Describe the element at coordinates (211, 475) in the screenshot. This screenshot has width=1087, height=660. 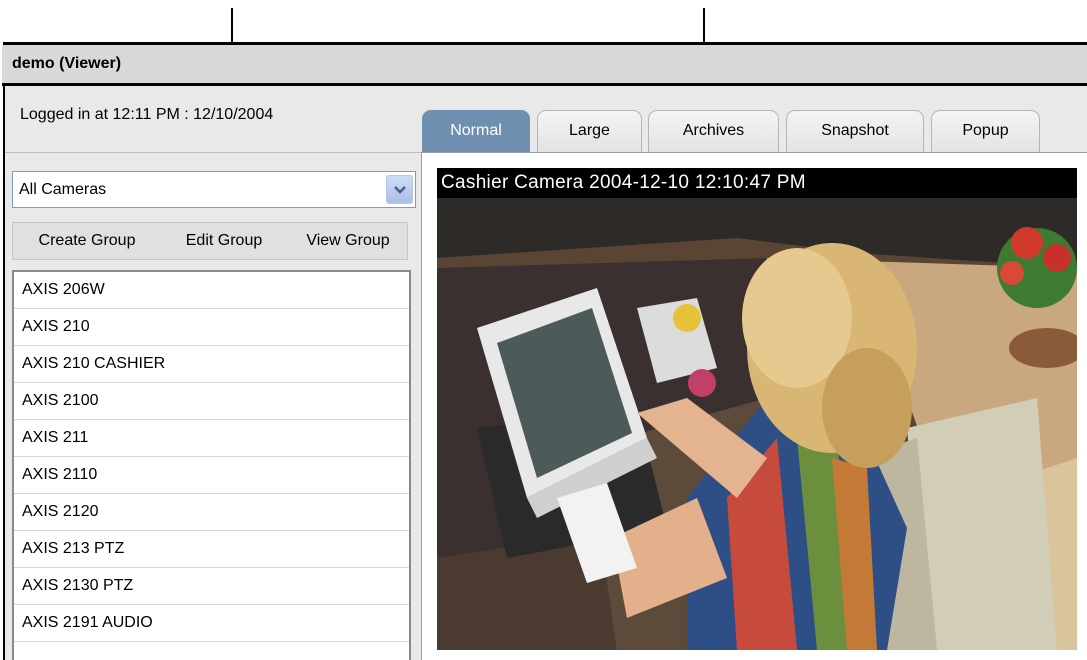
I see `camera-list-item: AXIS 2110` at that location.